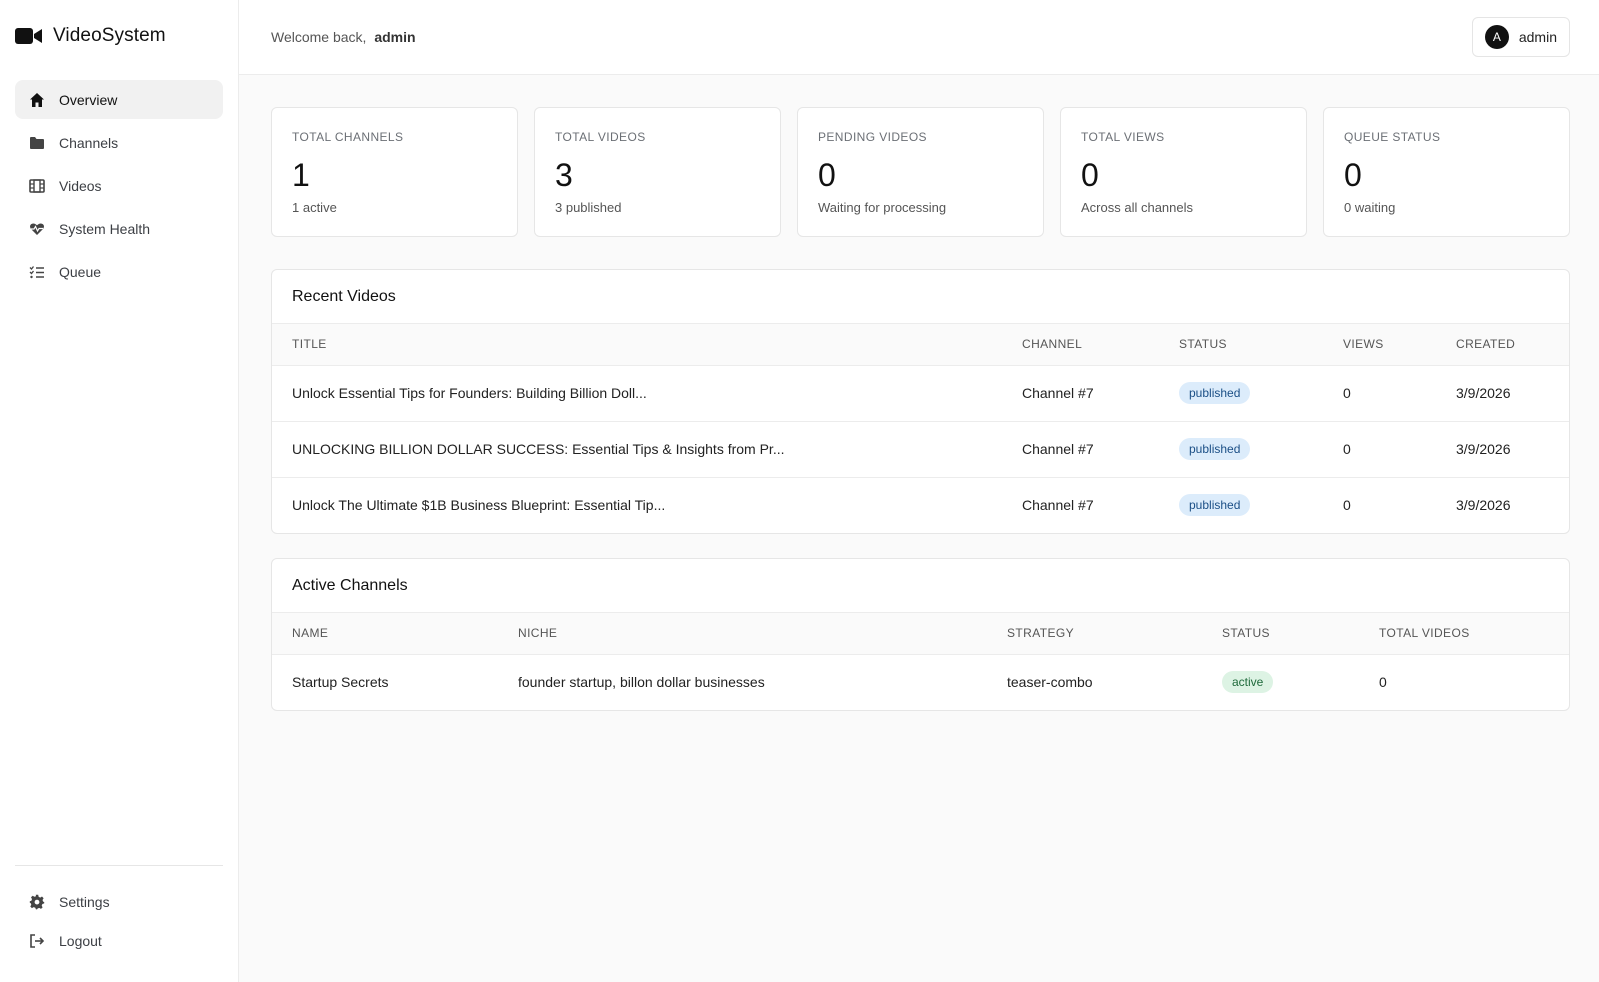 The width and height of the screenshot is (1599, 982). Describe the element at coordinates (882, 207) in the screenshot. I see `stat-subtext: Waiting for processing` at that location.